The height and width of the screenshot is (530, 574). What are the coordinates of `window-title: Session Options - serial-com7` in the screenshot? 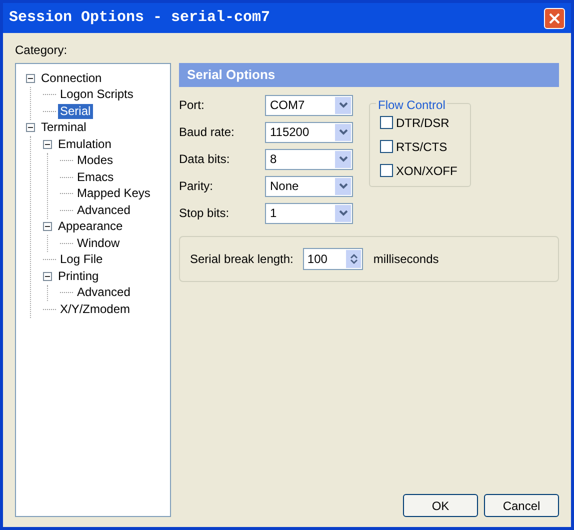 It's located at (139, 18).